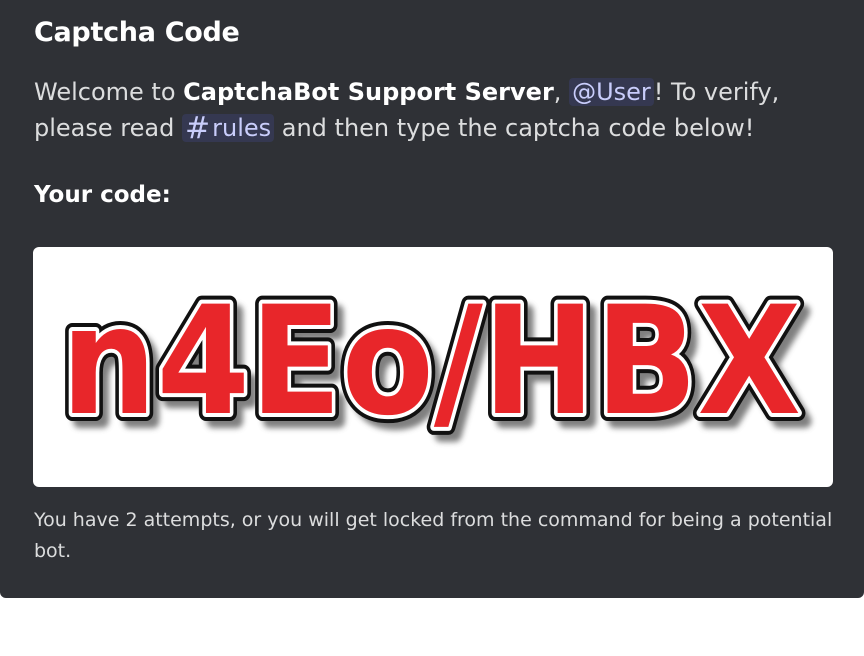 The height and width of the screenshot is (656, 864). Describe the element at coordinates (518, 128) in the screenshot. I see `after-channel-text: and then type the captcha code below!` at that location.